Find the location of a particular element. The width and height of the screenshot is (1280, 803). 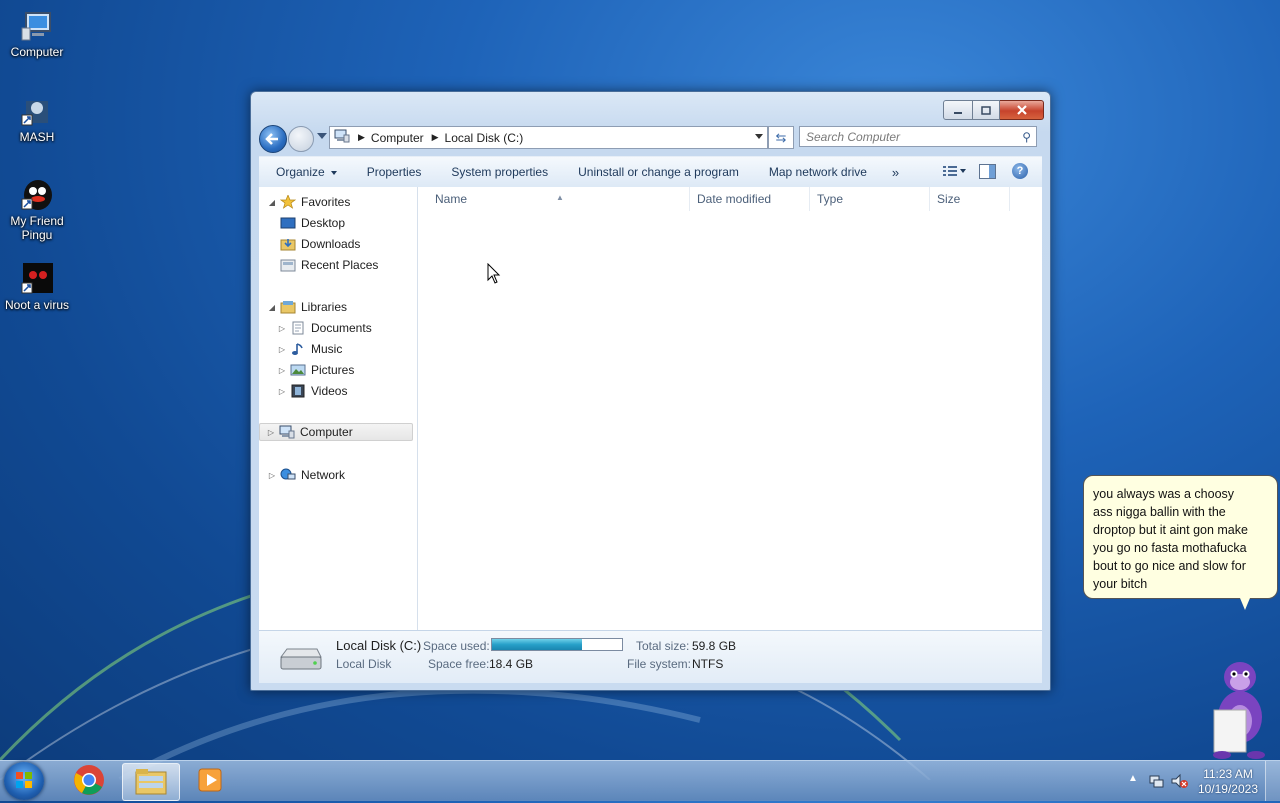

system-properties-button: System properties is located at coordinates (499, 172).